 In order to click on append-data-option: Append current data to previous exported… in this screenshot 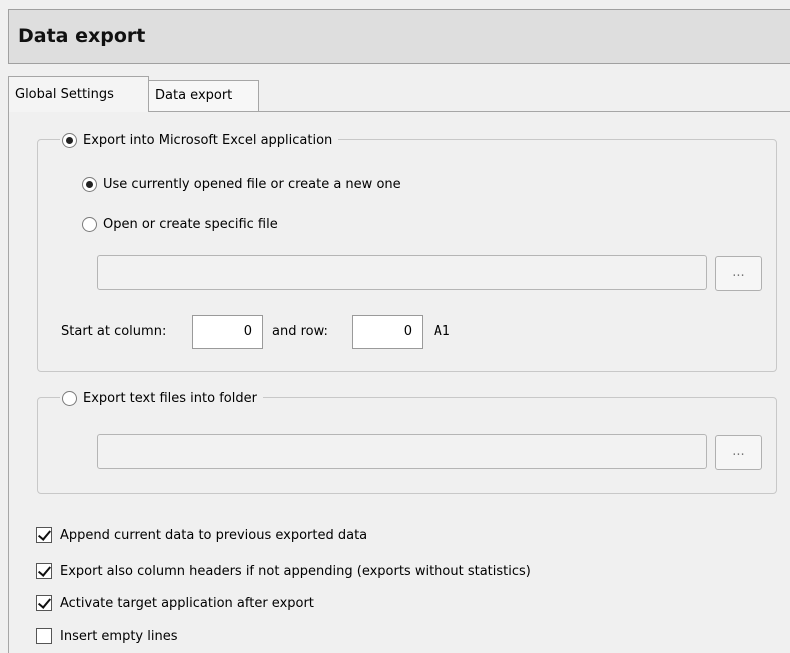, I will do `click(201, 535)`.